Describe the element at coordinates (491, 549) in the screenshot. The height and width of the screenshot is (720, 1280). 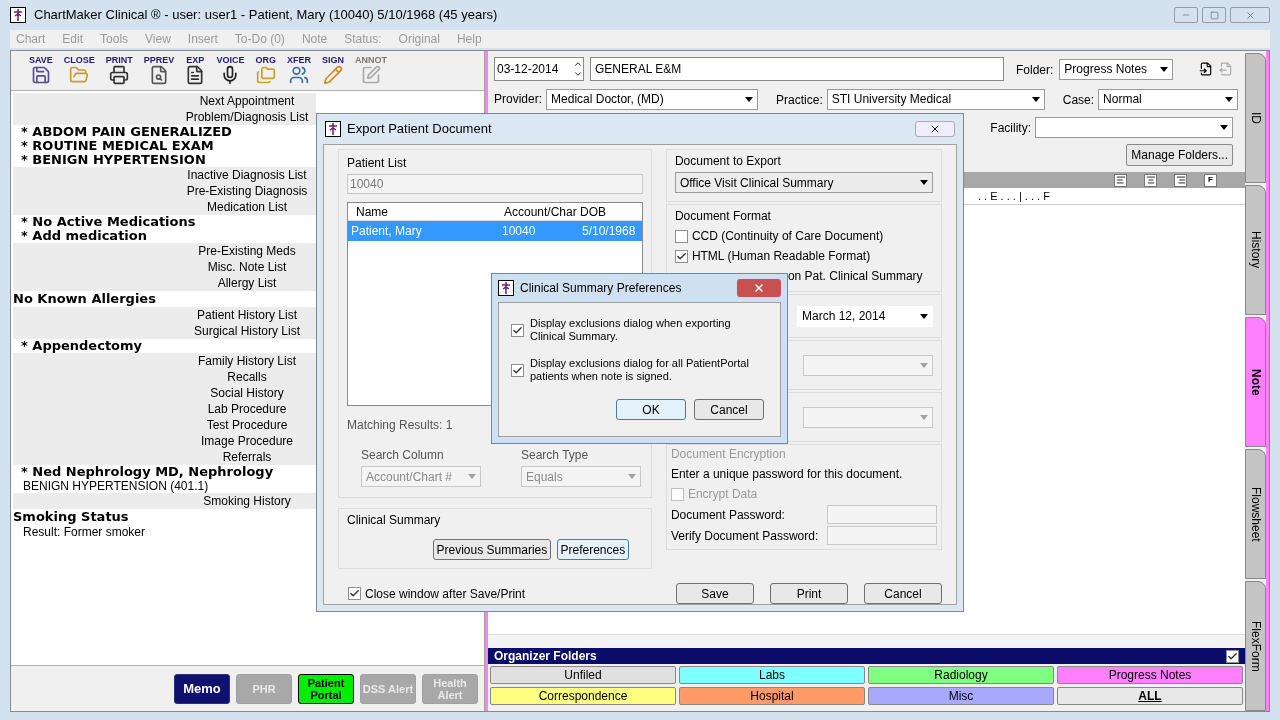
I see `previous-summaries-button: Previous Summaries` at that location.